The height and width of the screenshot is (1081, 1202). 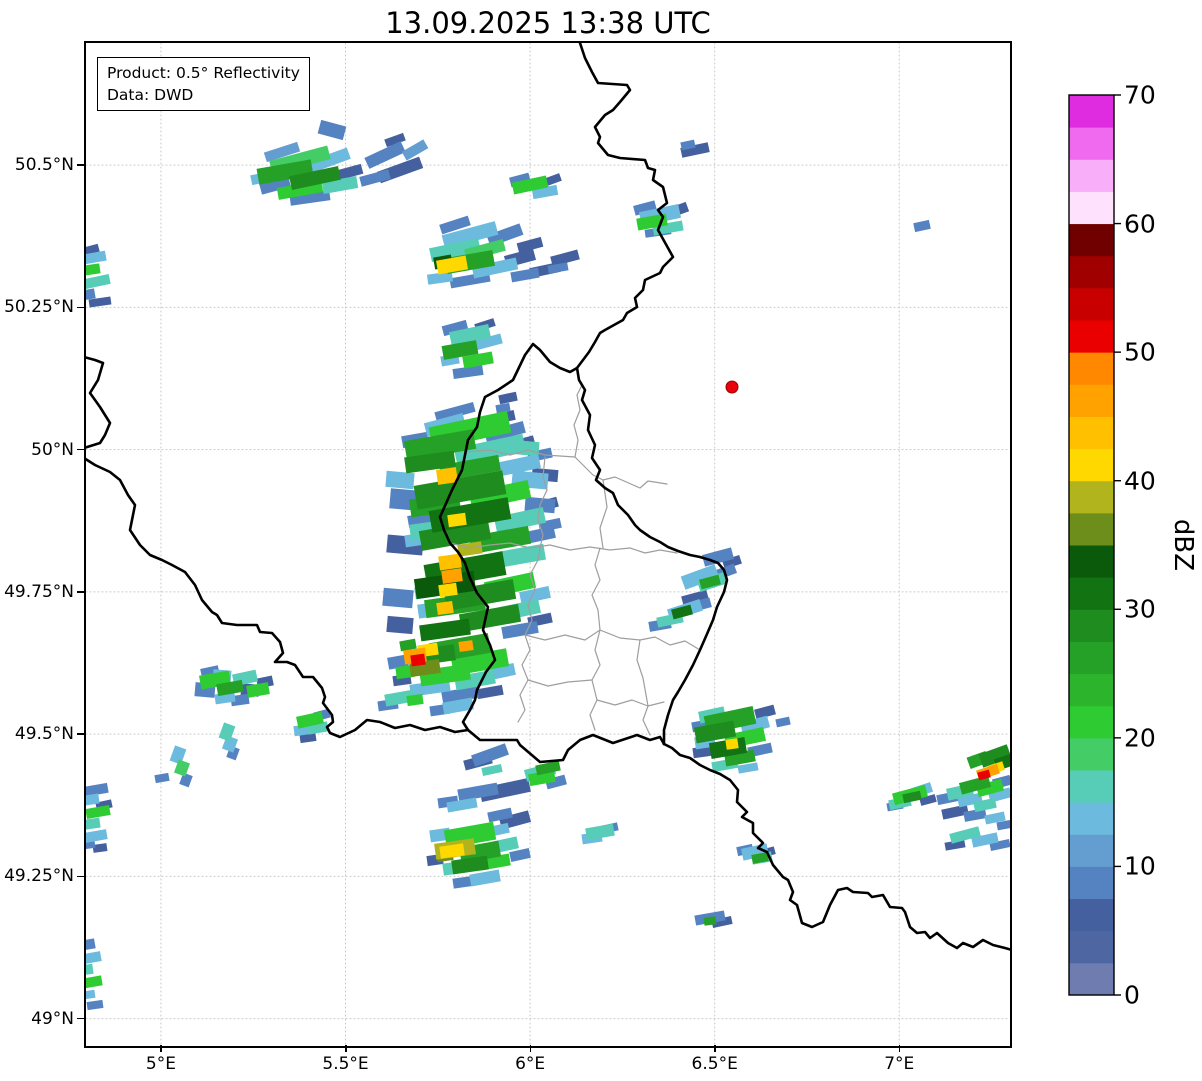 What do you see at coordinates (39, 591) in the screenshot?
I see `y-tick-label: 49.75°N` at bounding box center [39, 591].